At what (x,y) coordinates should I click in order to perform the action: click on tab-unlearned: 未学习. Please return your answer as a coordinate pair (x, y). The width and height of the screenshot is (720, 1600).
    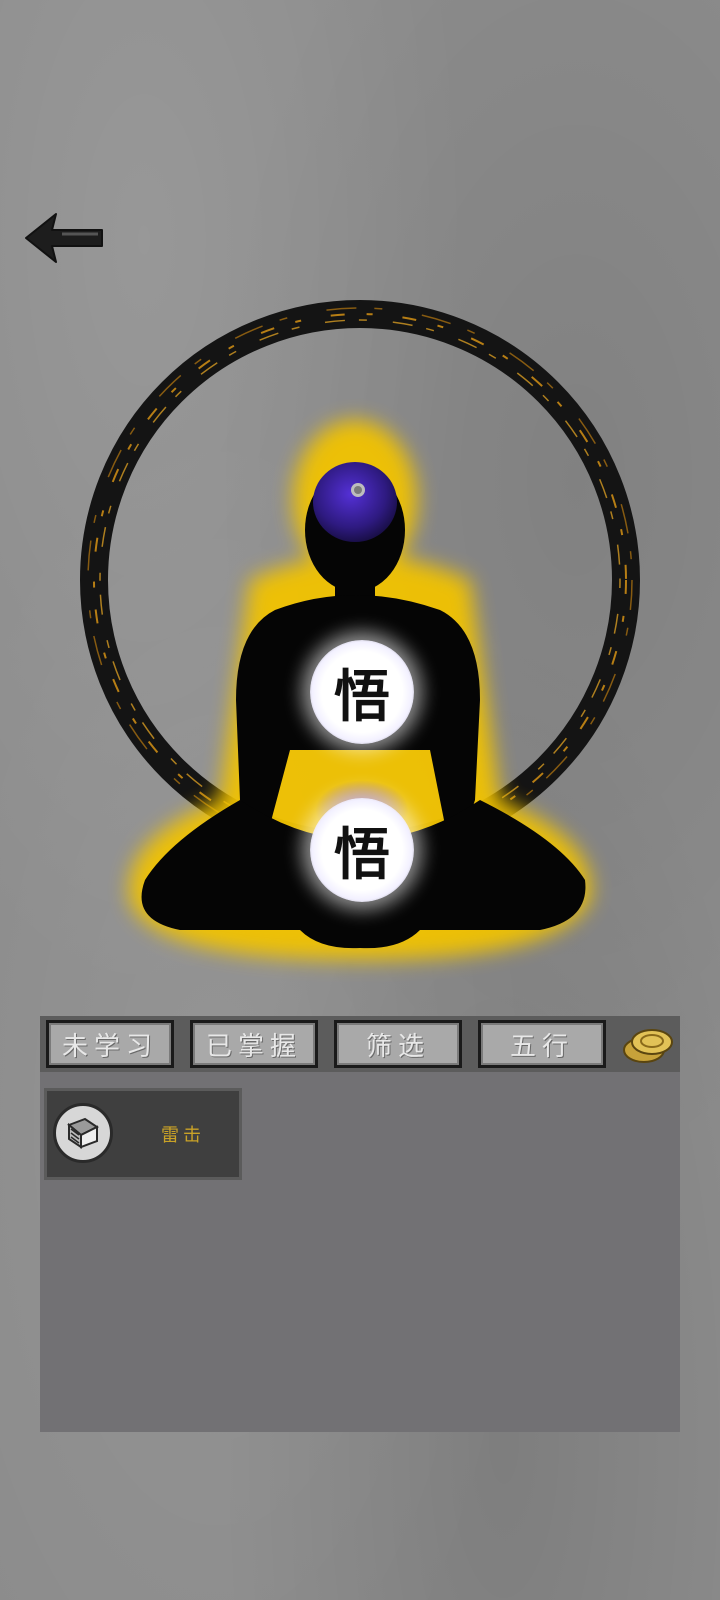
    Looking at the image, I should click on (110, 1044).